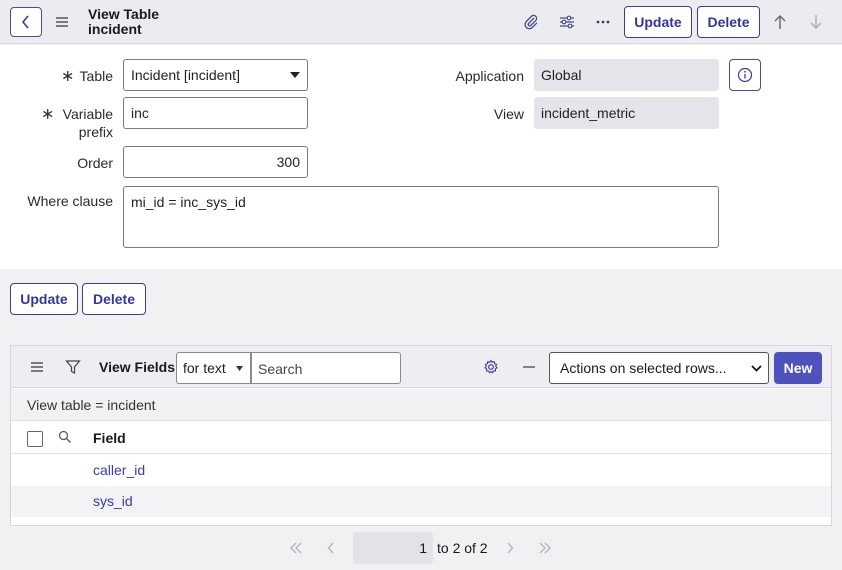 The width and height of the screenshot is (842, 570). What do you see at coordinates (728, 22) in the screenshot?
I see `header-delete-button: Delete` at bounding box center [728, 22].